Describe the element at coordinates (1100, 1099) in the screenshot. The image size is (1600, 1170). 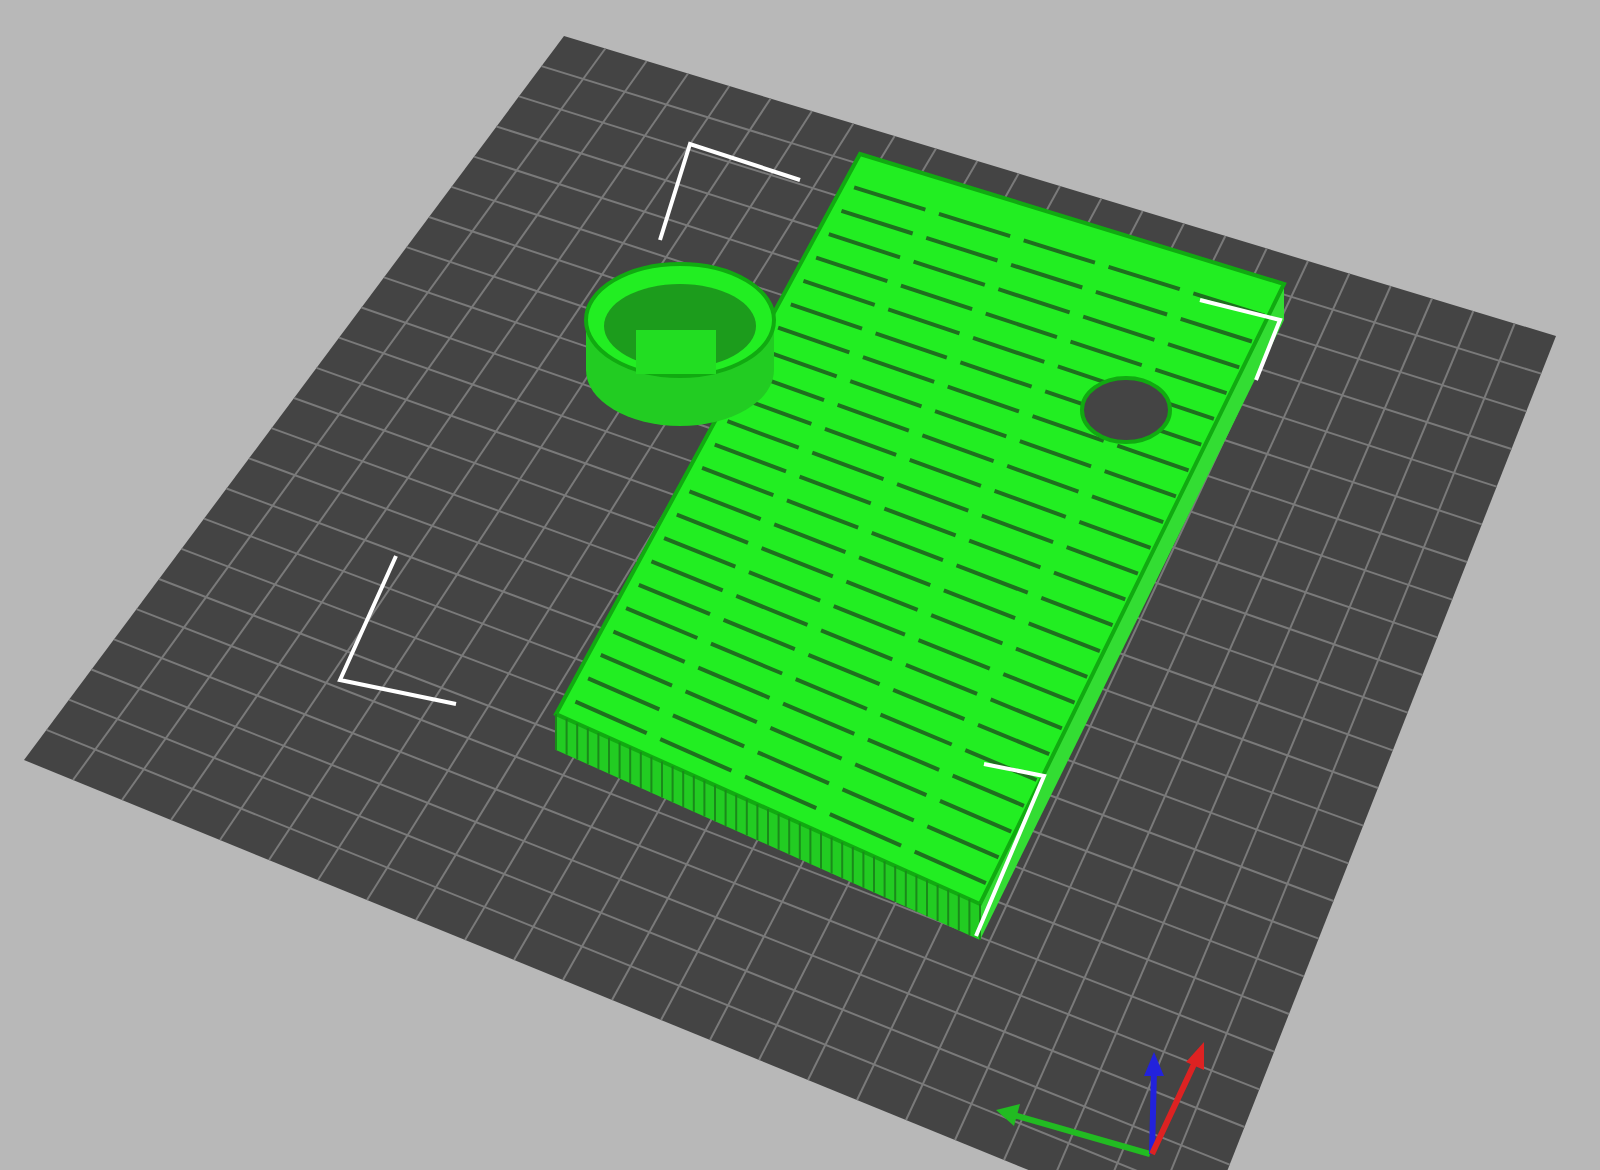
I see `xyz-axes-icon` at that location.